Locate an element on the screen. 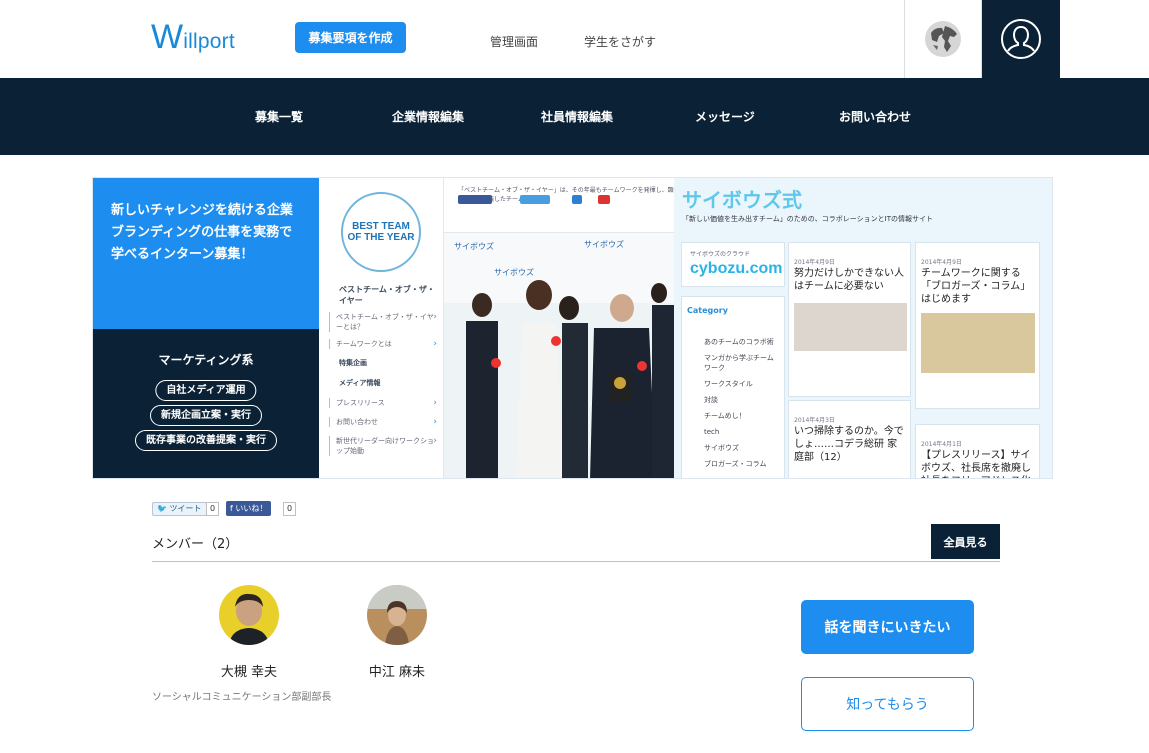  side-text: 特集企画 is located at coordinates (353, 363).